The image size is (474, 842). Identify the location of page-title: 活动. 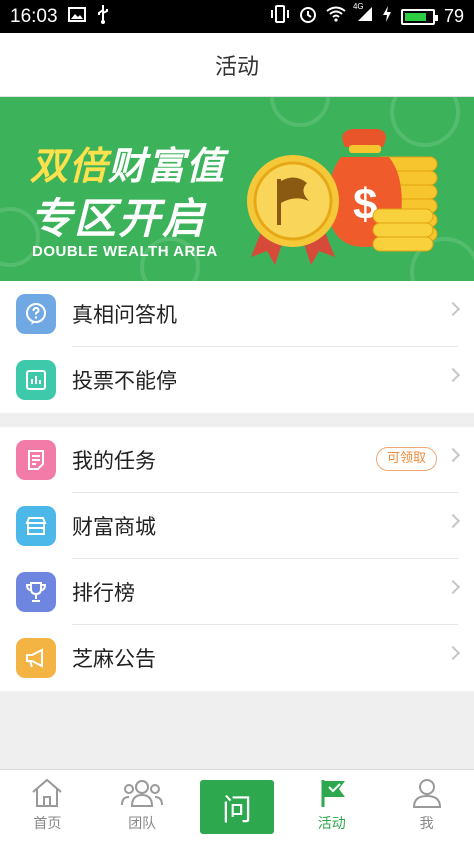
(236, 67).